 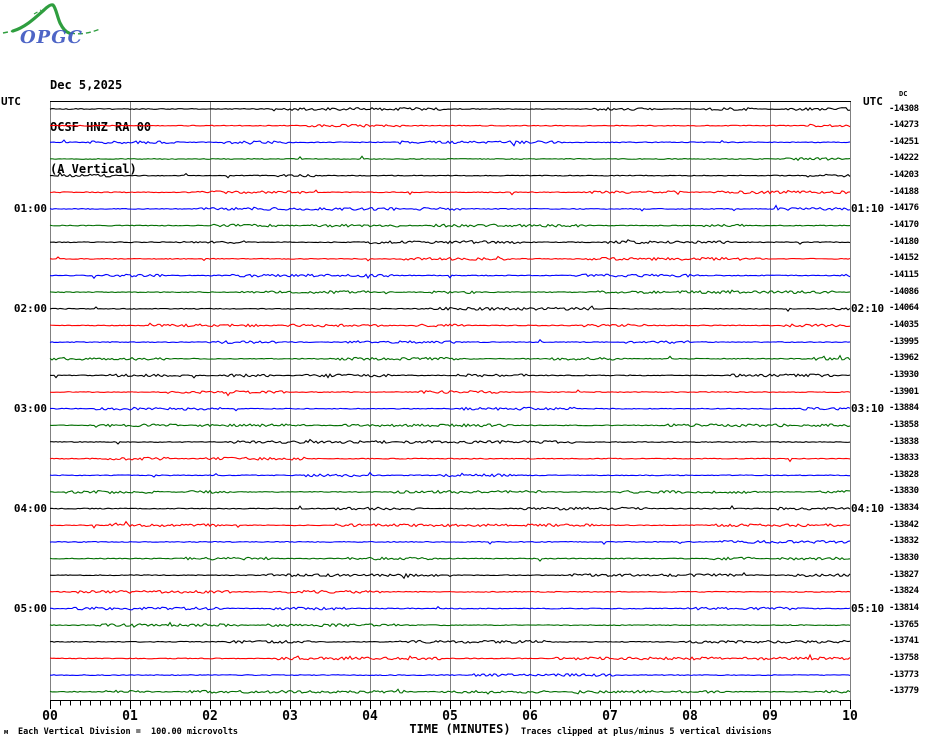 What do you see at coordinates (770, 716) in the screenshot?
I see `x-tick-label: 09` at bounding box center [770, 716].